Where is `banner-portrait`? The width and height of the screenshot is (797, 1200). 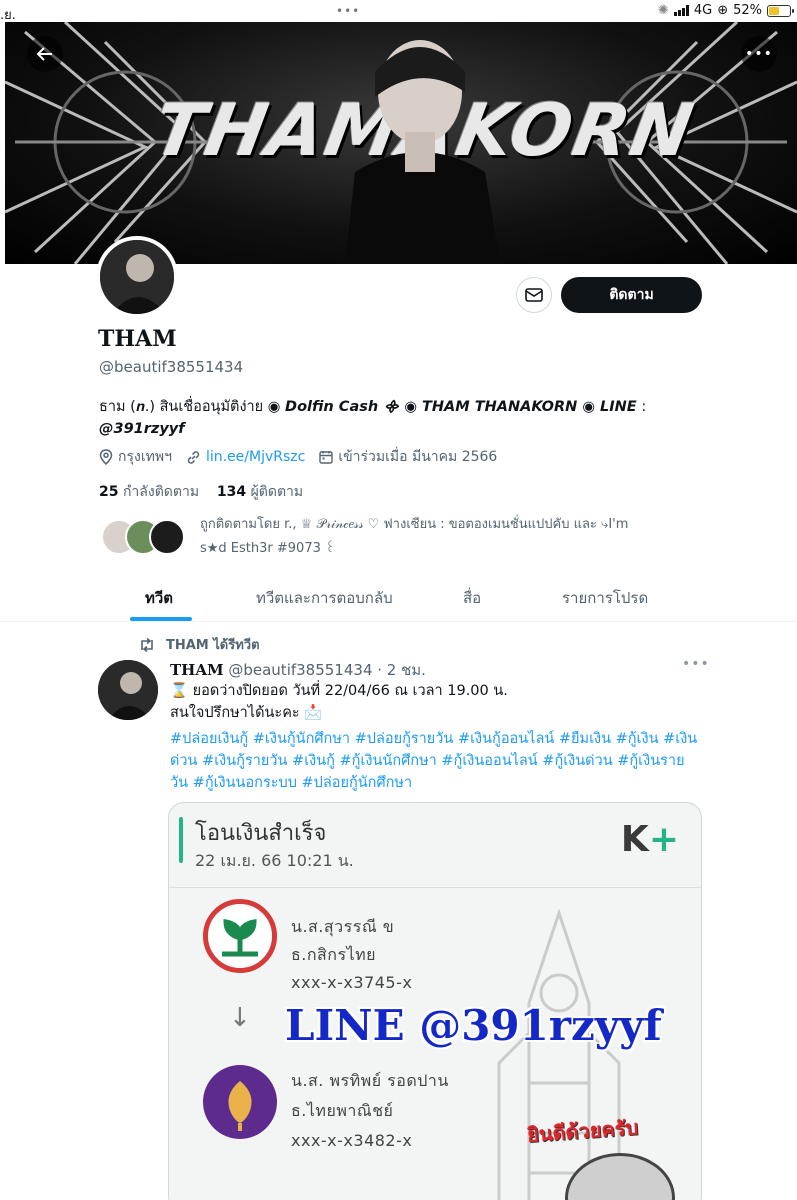 banner-portrait is located at coordinates (422, 152).